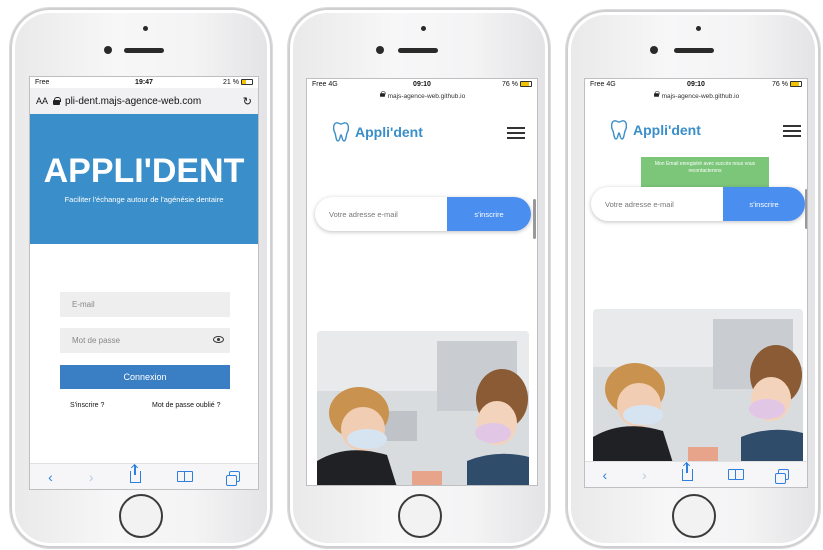  What do you see at coordinates (133, 101) in the screenshot?
I see `url-text: pli-dent.majs-agence-web.com` at bounding box center [133, 101].